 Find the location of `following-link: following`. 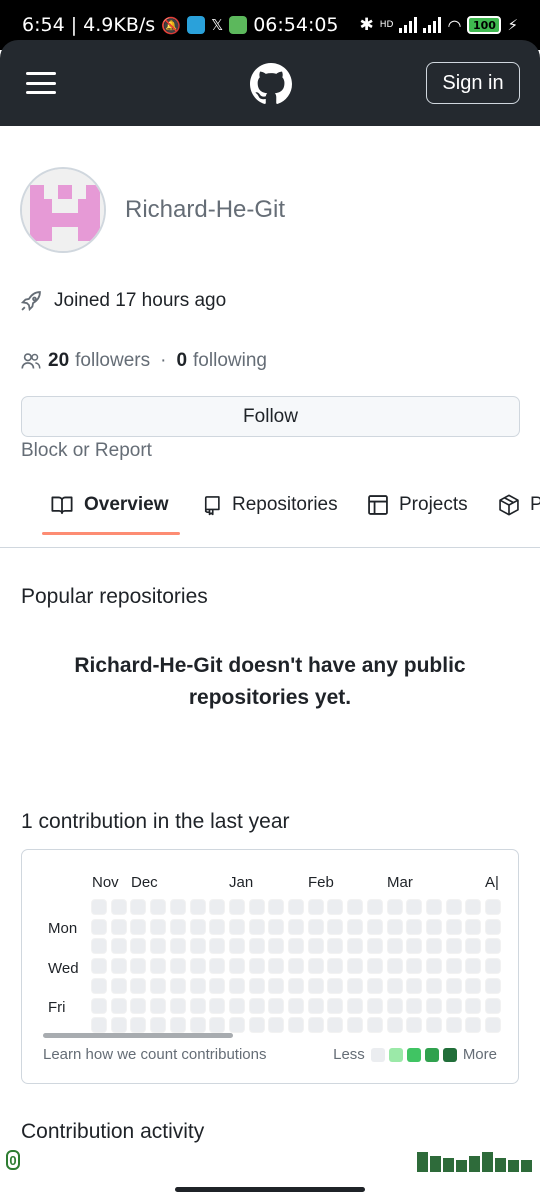

following-link: following is located at coordinates (230, 361).